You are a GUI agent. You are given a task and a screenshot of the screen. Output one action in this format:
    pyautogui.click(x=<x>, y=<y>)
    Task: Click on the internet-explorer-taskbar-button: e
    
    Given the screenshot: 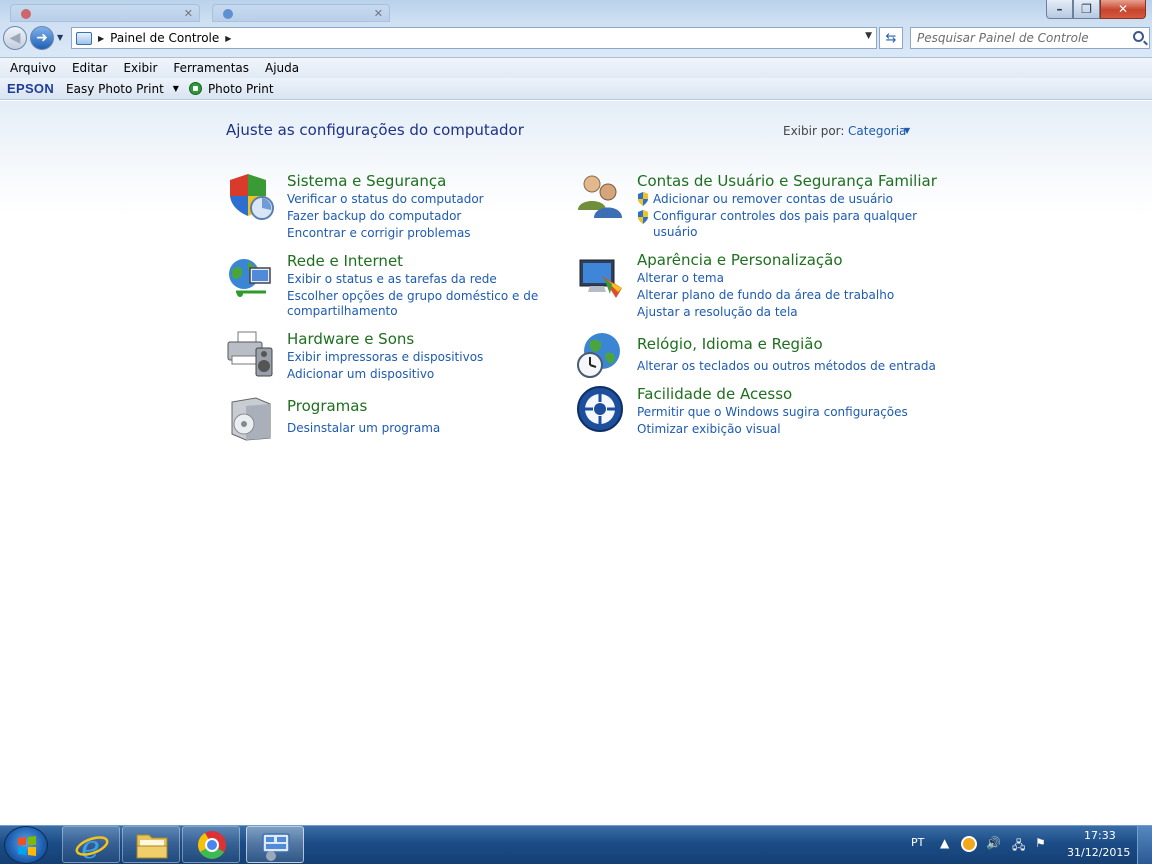 What is the action you would take?
    pyautogui.click(x=91, y=845)
    